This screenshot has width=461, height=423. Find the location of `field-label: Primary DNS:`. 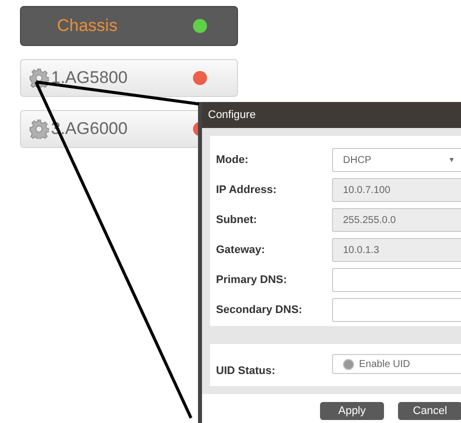

field-label: Primary DNS: is located at coordinates (252, 280).